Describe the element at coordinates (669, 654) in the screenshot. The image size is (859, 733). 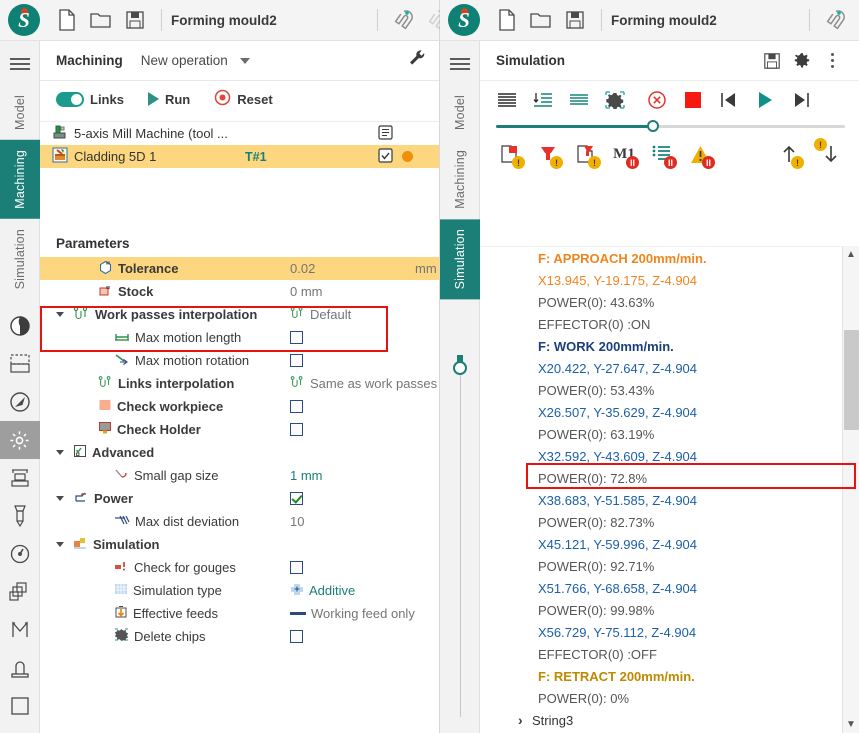
I see `list-item: EFFECTOR(0) :OFF` at that location.